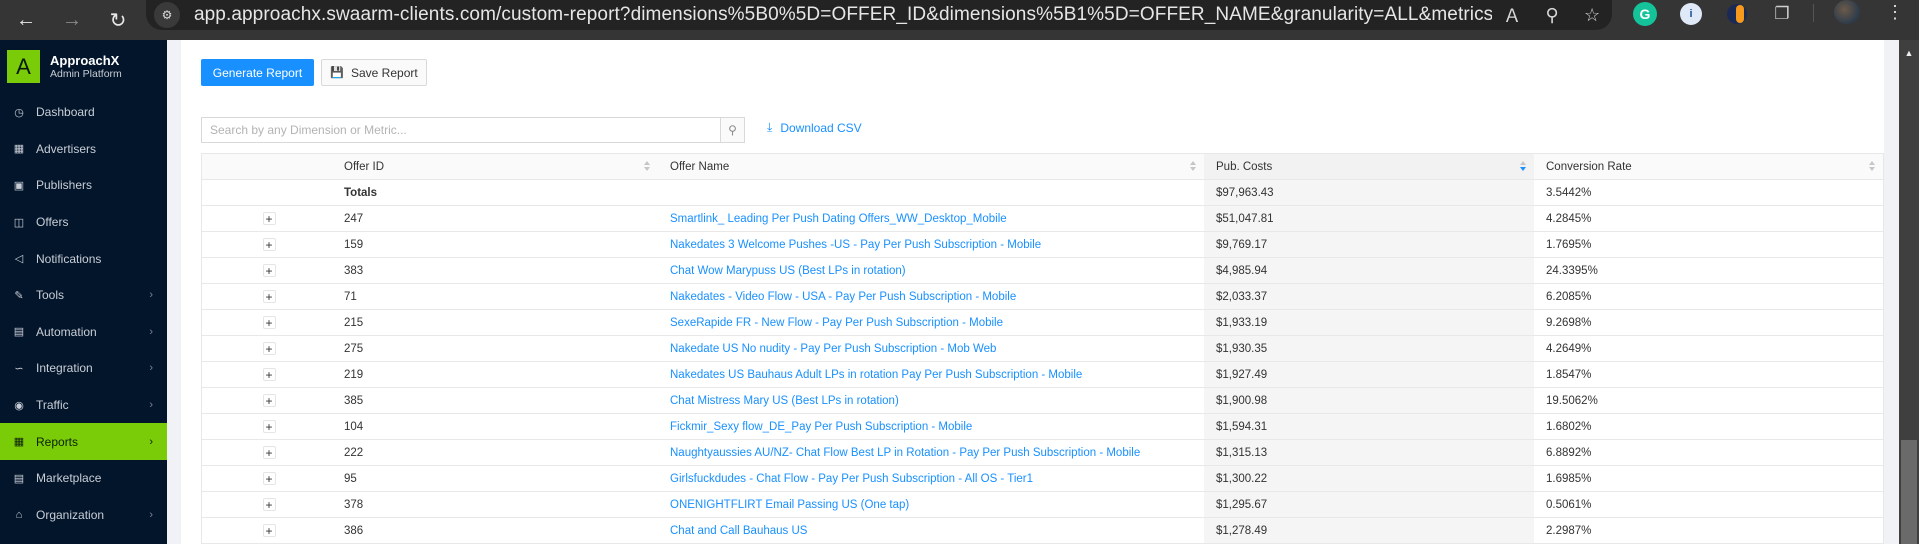 Image resolution: width=1919 pixels, height=544 pixels. I want to click on sidebar-item-reports: ▦ Reports ›, so click(83, 441).